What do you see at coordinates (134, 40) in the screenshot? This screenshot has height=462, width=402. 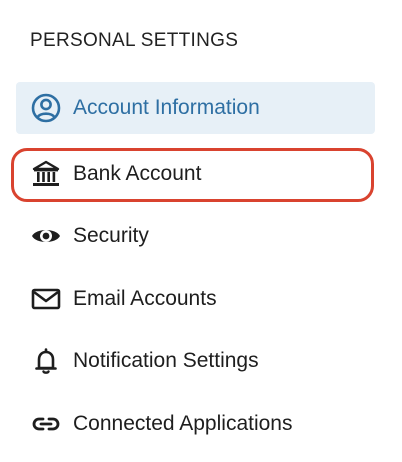 I see `section-title: PERSONAL SETTINGS` at bounding box center [134, 40].